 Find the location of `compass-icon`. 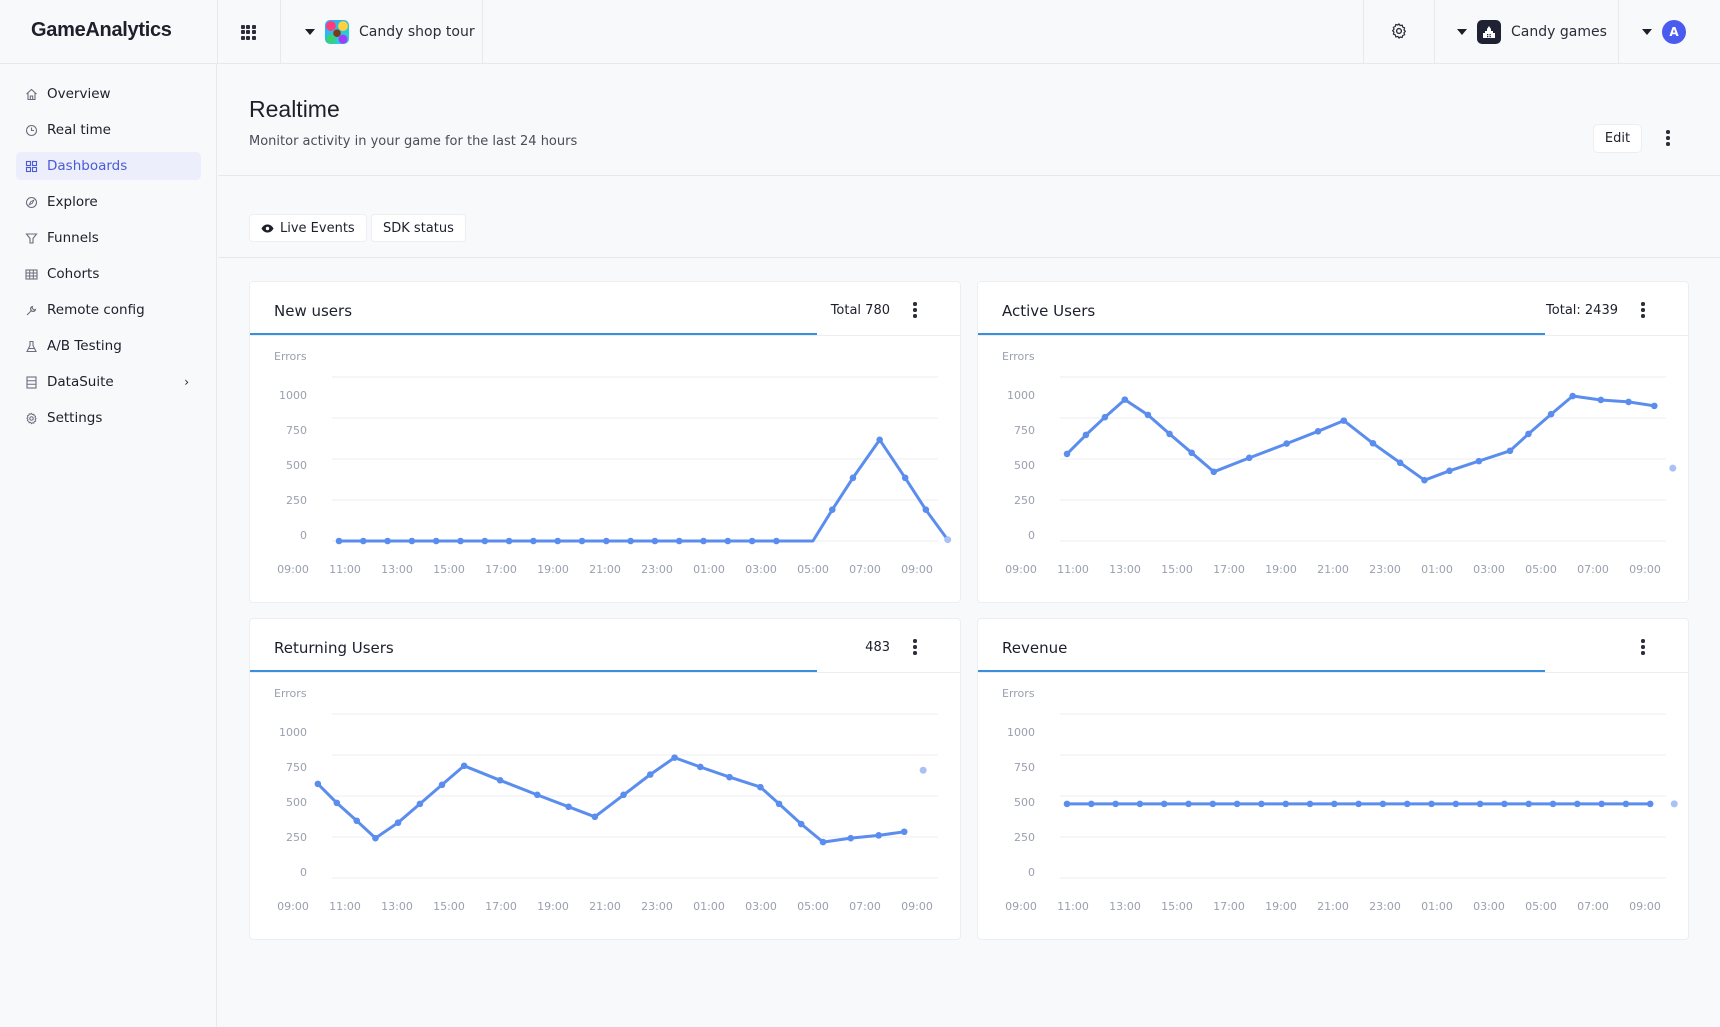

compass-icon is located at coordinates (31, 202).